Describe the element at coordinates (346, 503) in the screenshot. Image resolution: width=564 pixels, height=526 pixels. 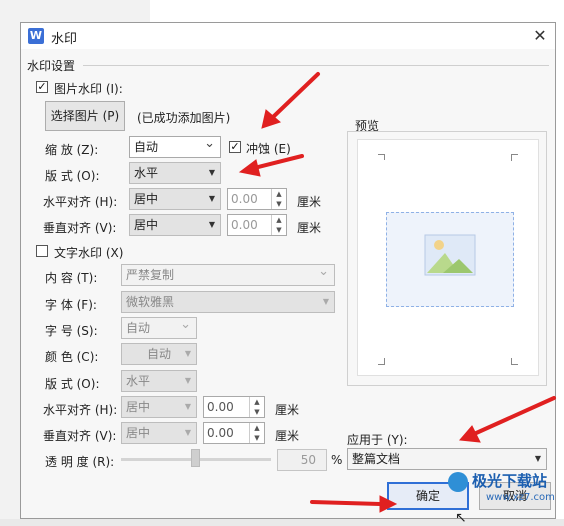
I see `arrow-to-ok` at that location.